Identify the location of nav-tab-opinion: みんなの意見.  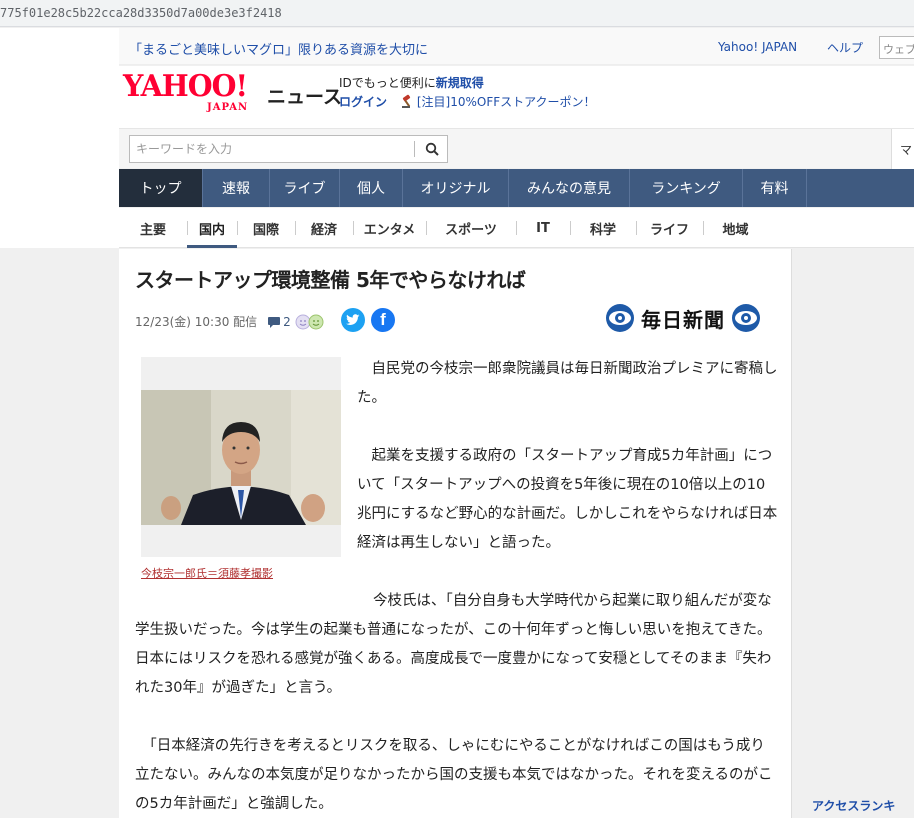
(569, 188).